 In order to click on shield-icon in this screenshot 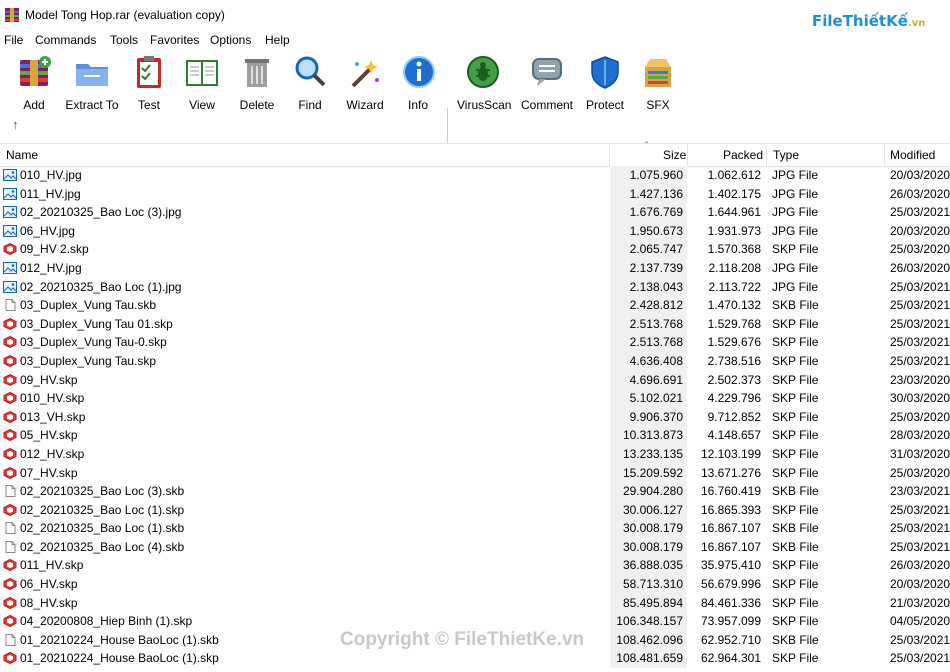, I will do `click(605, 72)`.